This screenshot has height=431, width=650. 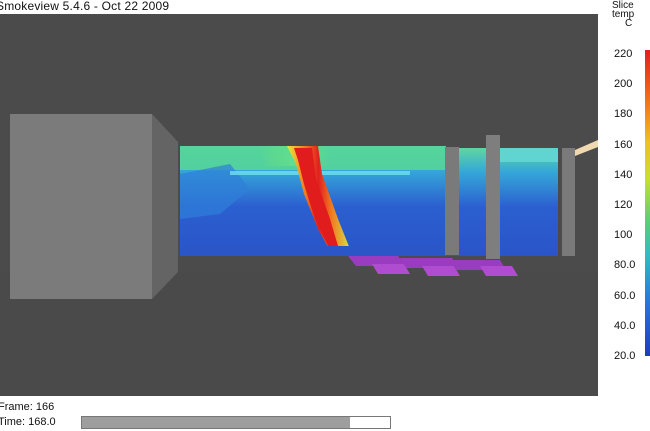 I want to click on time-slider-fill, so click(x=216, y=422).